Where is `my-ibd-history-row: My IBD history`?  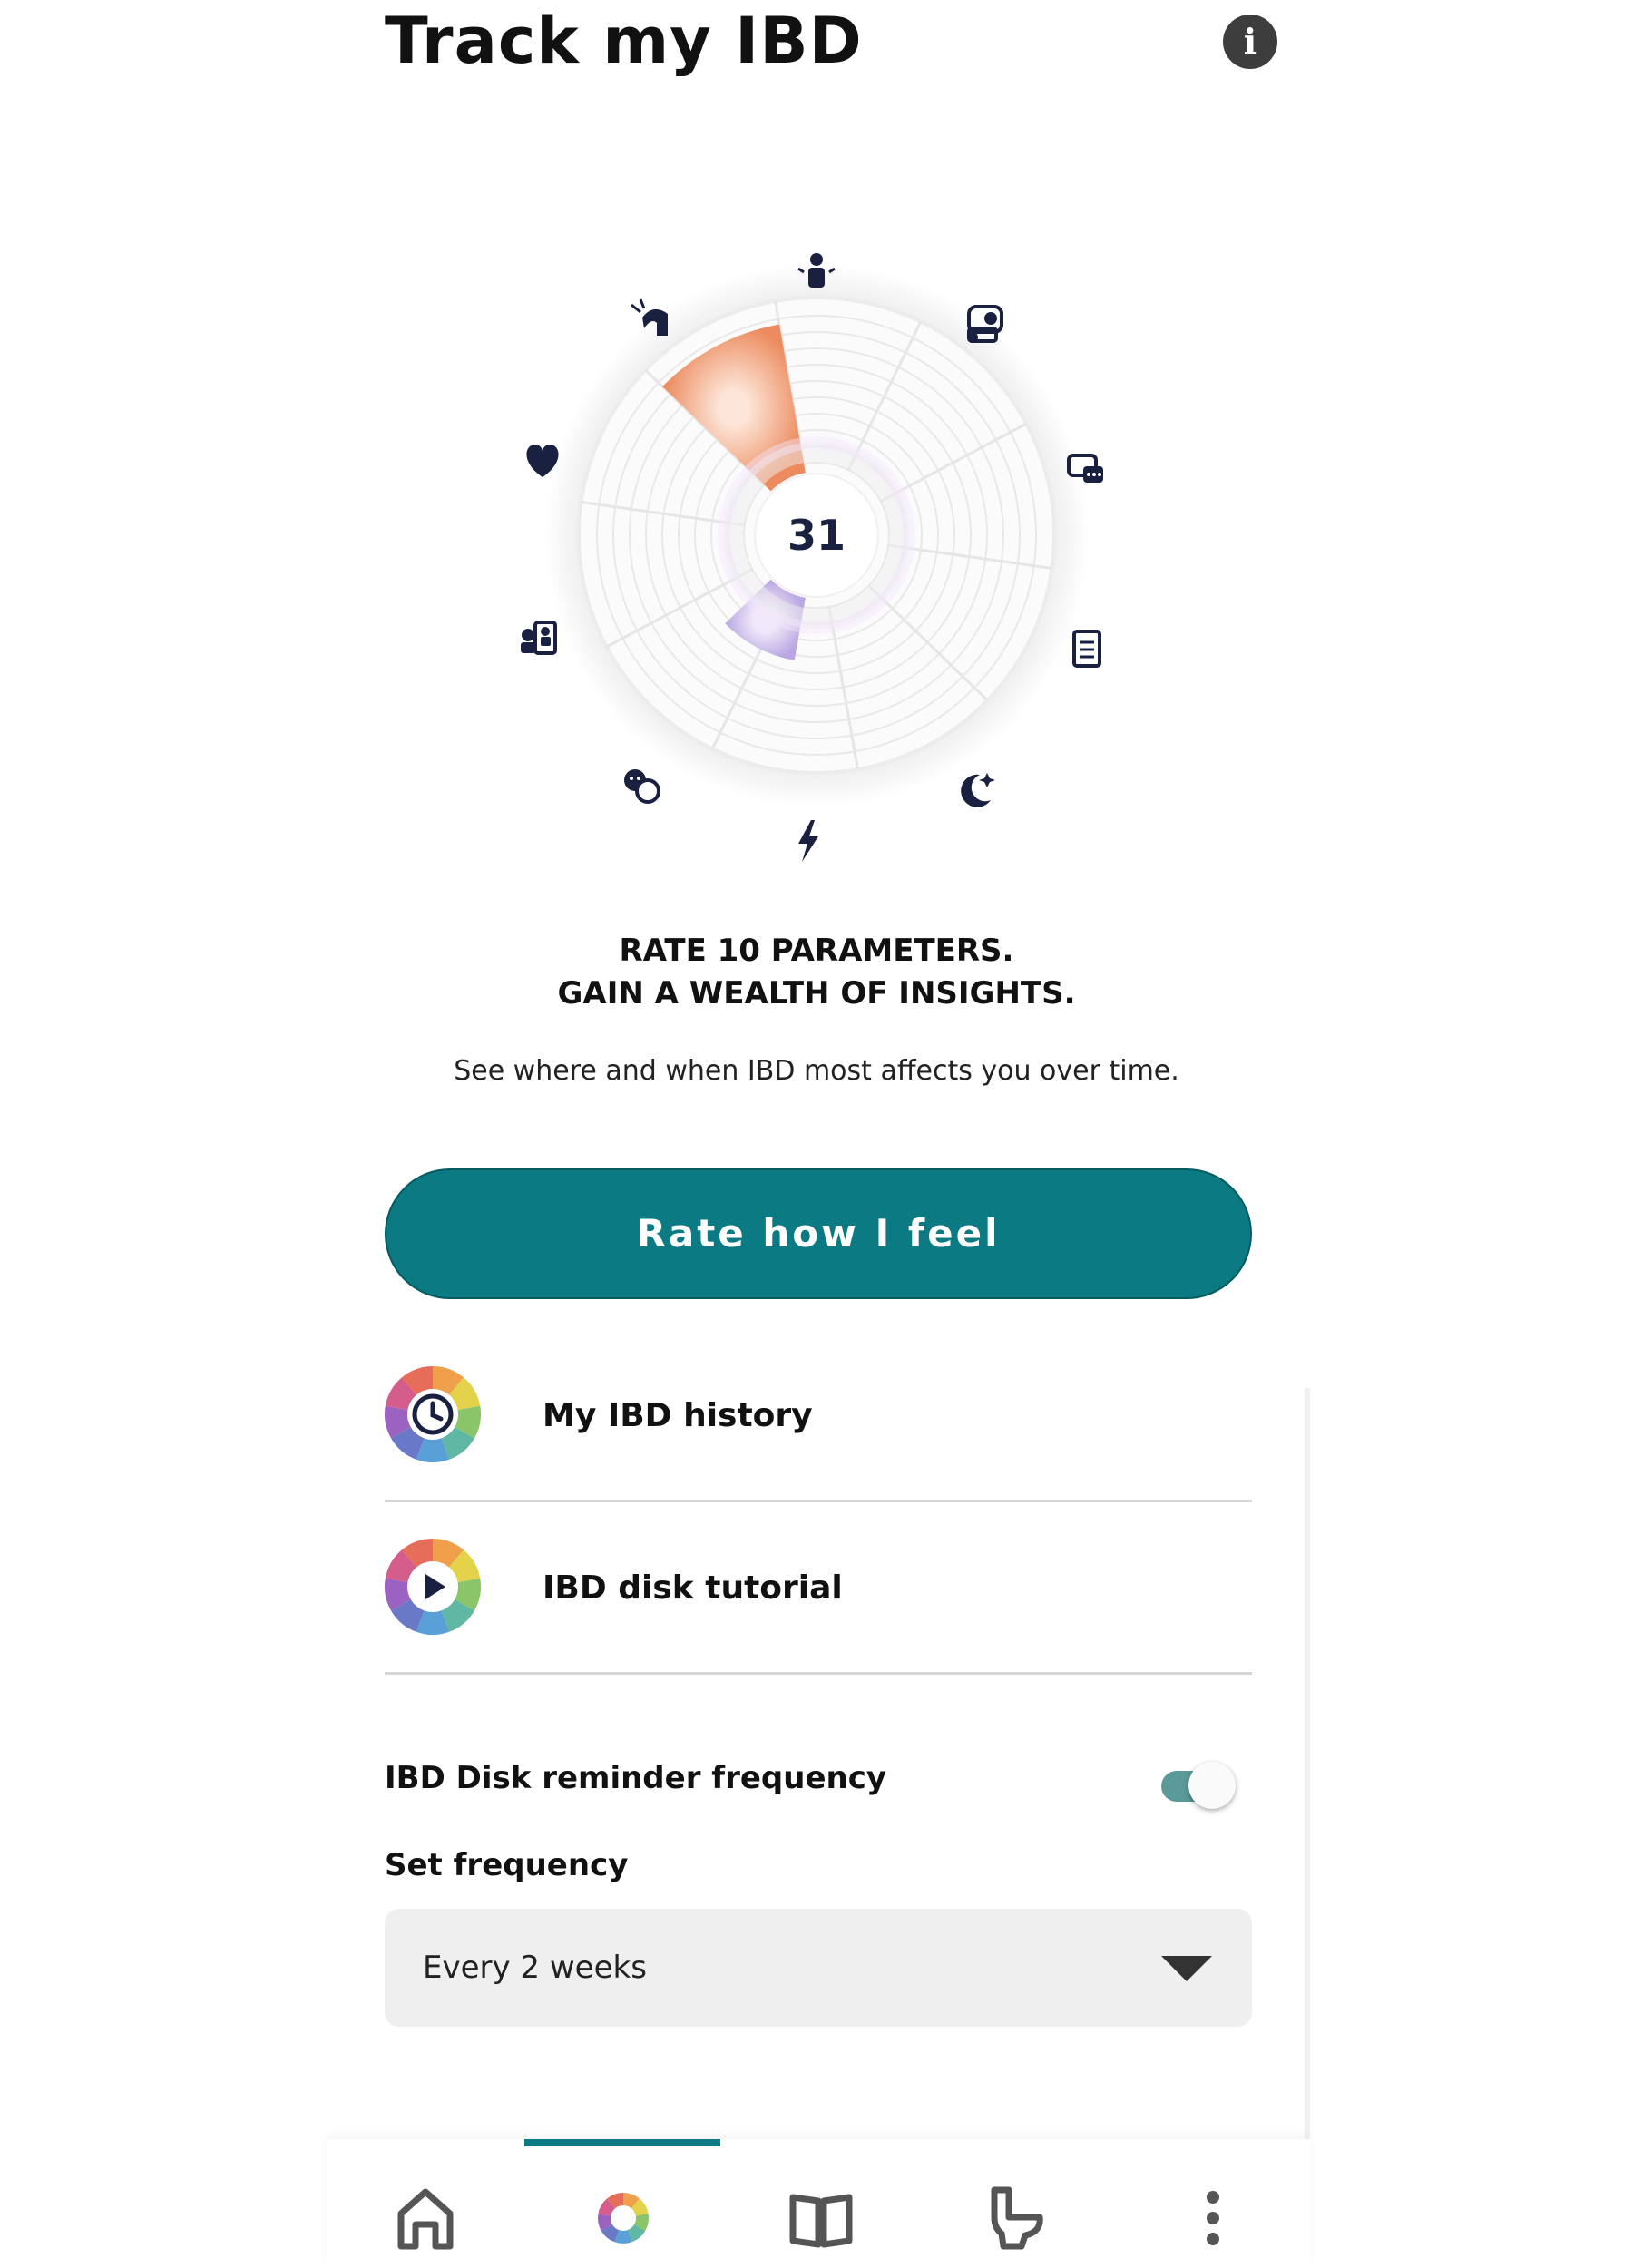
my-ibd-history-row: My IBD history is located at coordinates (818, 1416).